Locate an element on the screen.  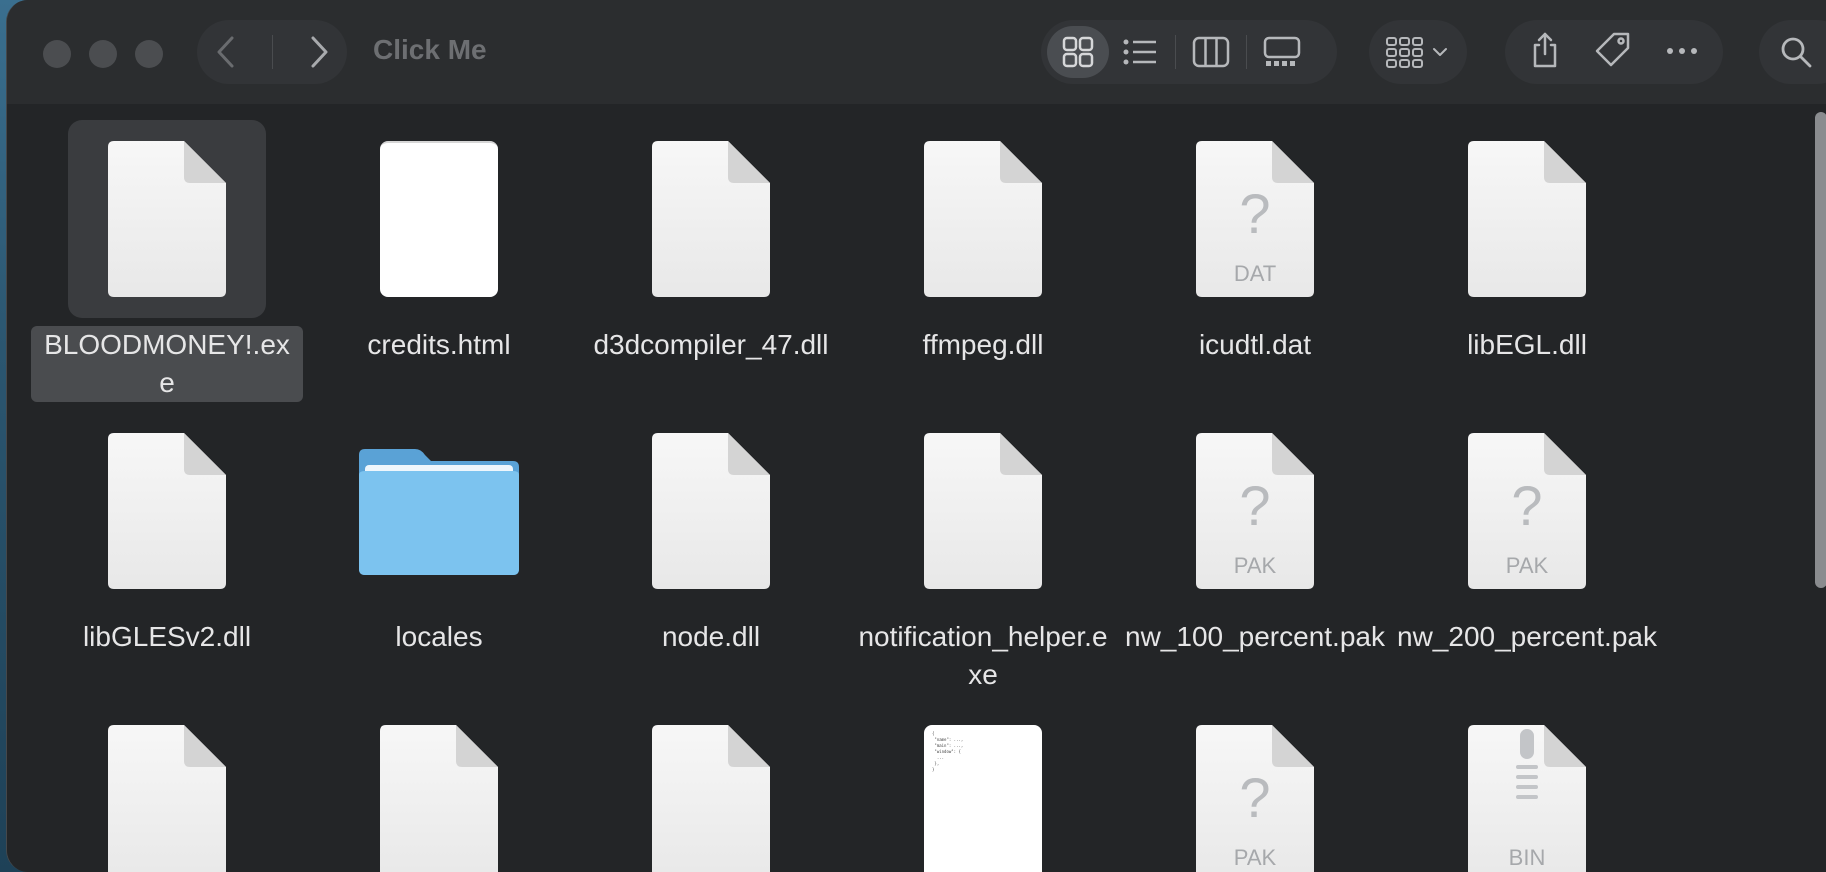
navigation-buttons is located at coordinates (272, 52).